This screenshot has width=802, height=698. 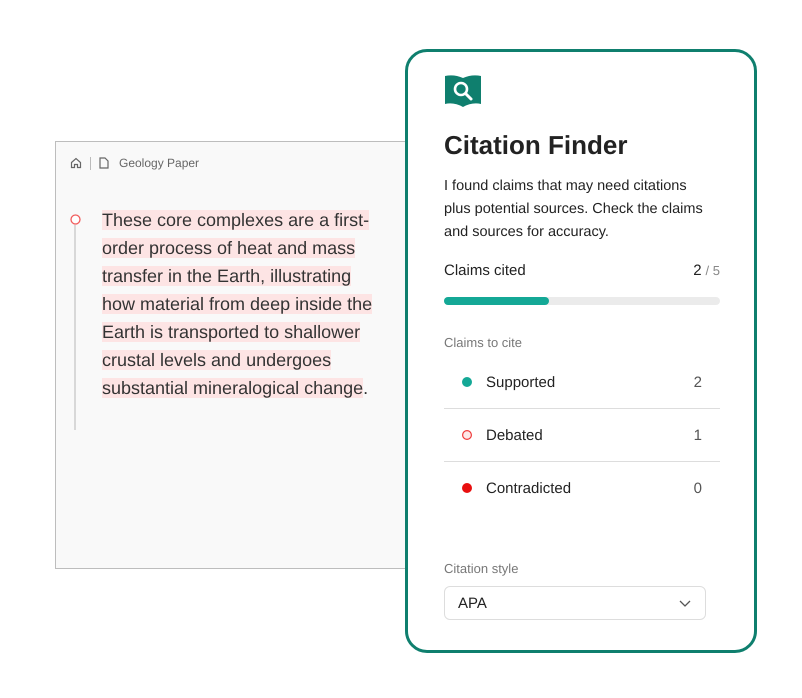 What do you see at coordinates (76, 163) in the screenshot?
I see `home-icon` at bounding box center [76, 163].